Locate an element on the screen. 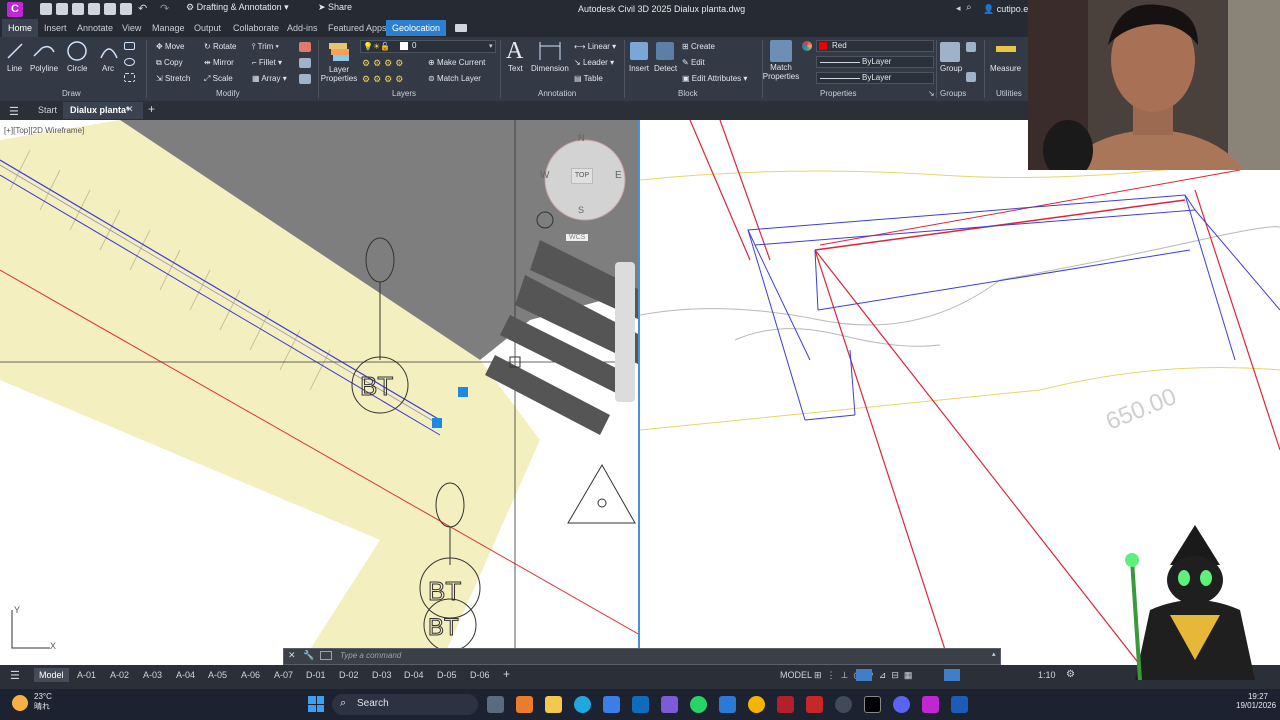  saveas-icon is located at coordinates (94, 9).